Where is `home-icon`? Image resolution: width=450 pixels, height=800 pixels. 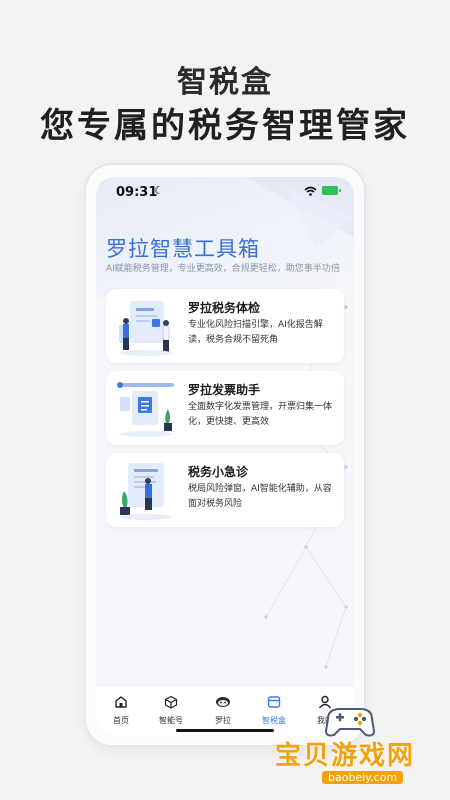
home-icon is located at coordinates (121, 702).